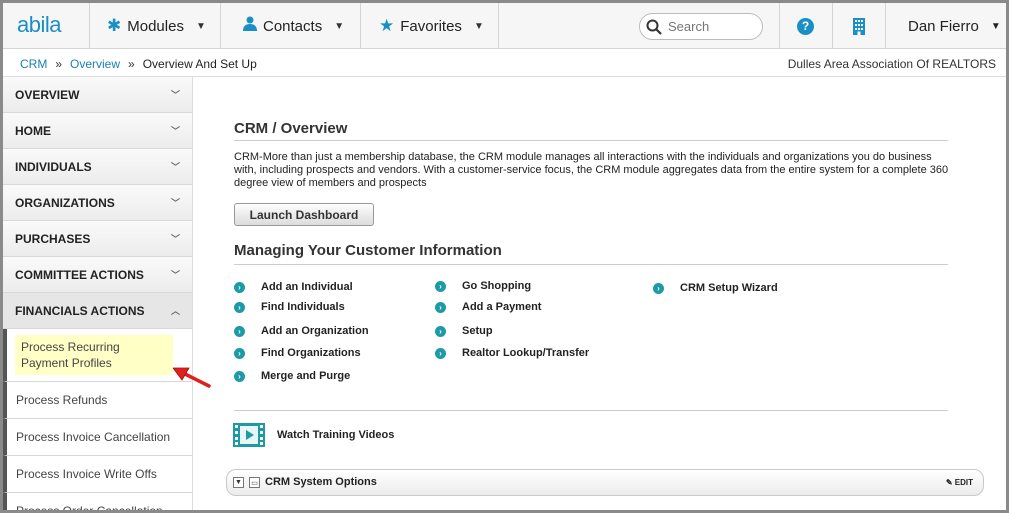 The height and width of the screenshot is (513, 1009). I want to click on organization-button, so click(858, 26).